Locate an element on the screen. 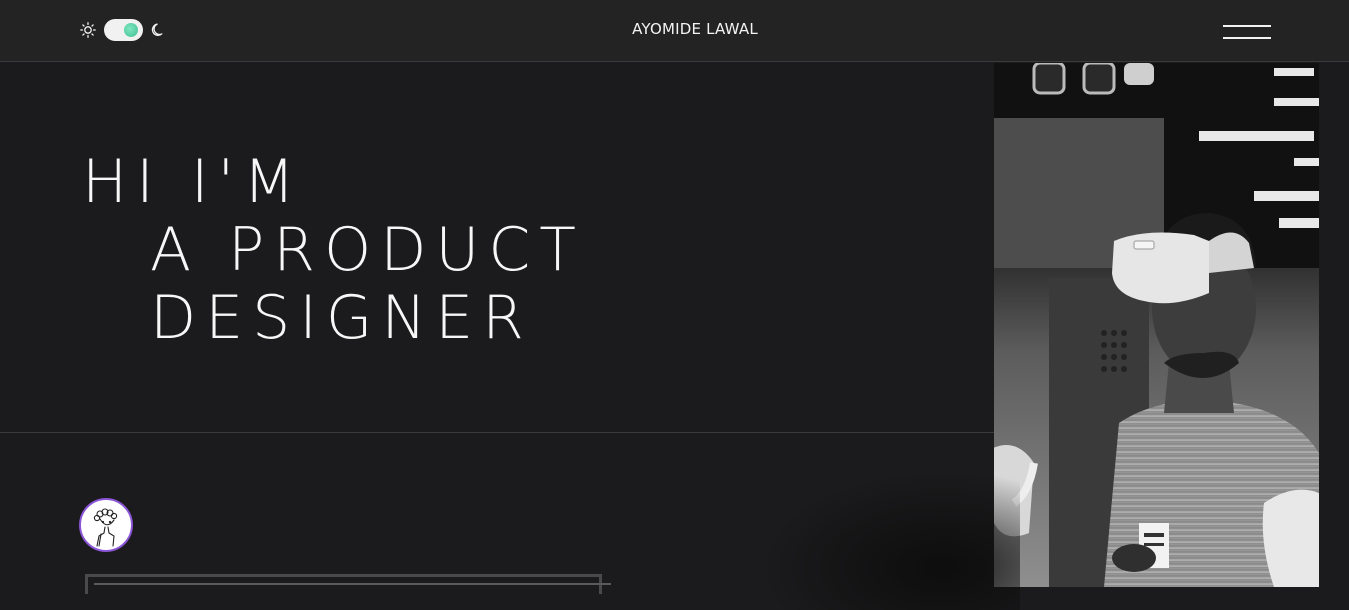  right-gutter is located at coordinates (1334, 325).